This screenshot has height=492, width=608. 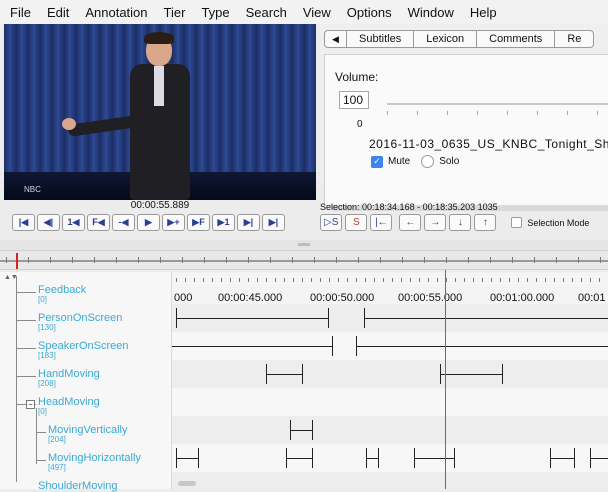 I want to click on selection-to-begin-button: |←, so click(x=381, y=222).